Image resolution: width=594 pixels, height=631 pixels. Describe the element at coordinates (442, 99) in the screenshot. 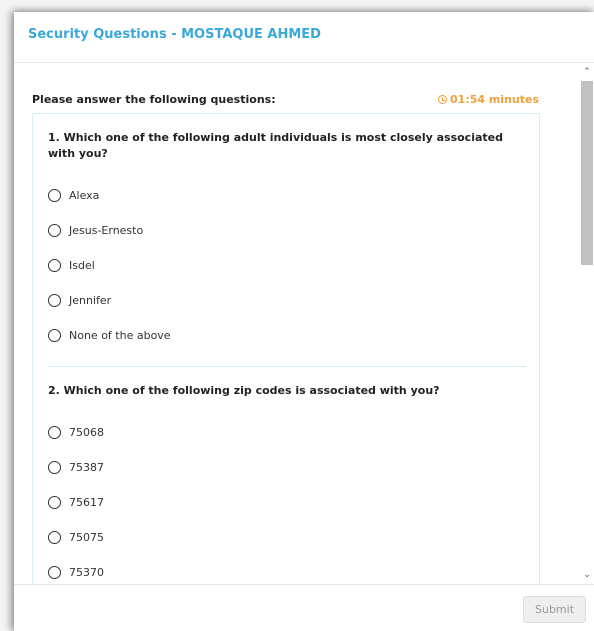

I see `clock-icon` at that location.